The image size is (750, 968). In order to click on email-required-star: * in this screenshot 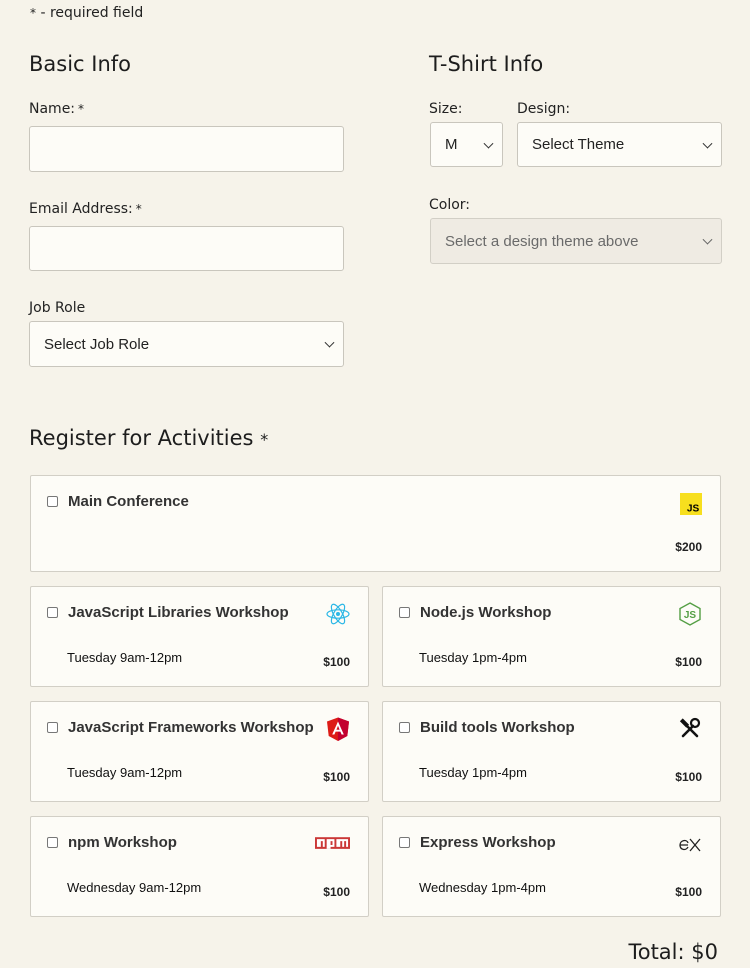, I will do `click(138, 209)`.